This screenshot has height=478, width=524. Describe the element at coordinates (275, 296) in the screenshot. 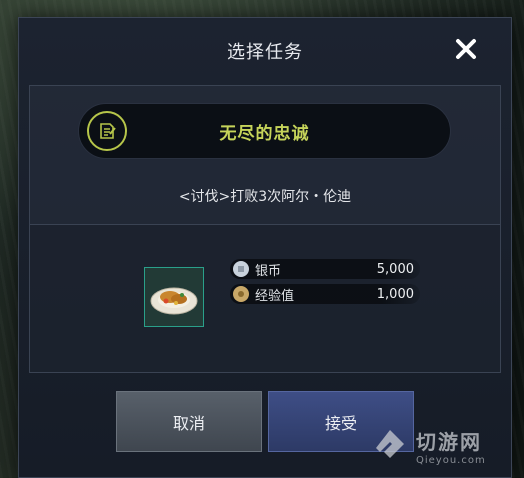

I see `reward-label: 经验值` at that location.